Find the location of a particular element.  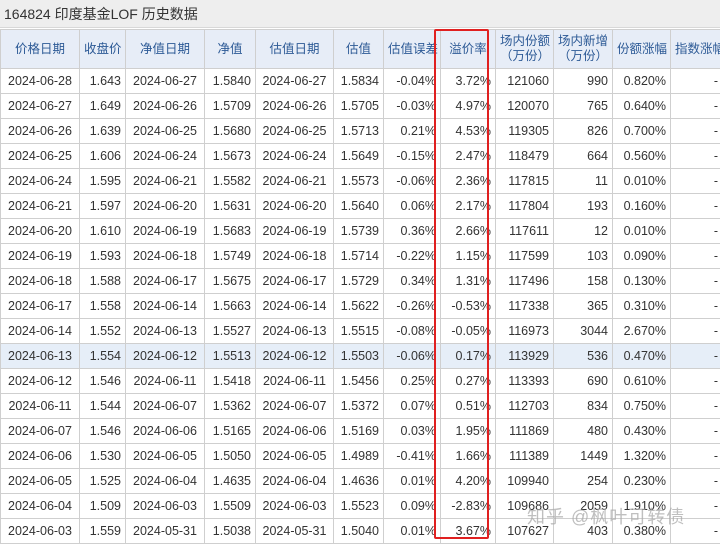

table-cell: 0.36% is located at coordinates (412, 231).